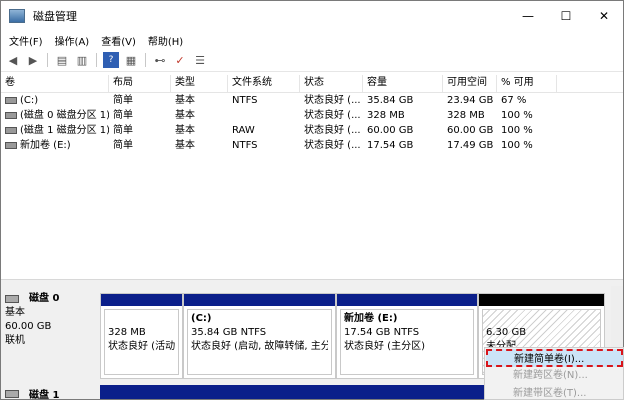 The image size is (624, 403). I want to click on toolbar: ◀ ▶ ▤ ▥ ? ▦ ⊷ ✓ ☰, so click(312, 60).